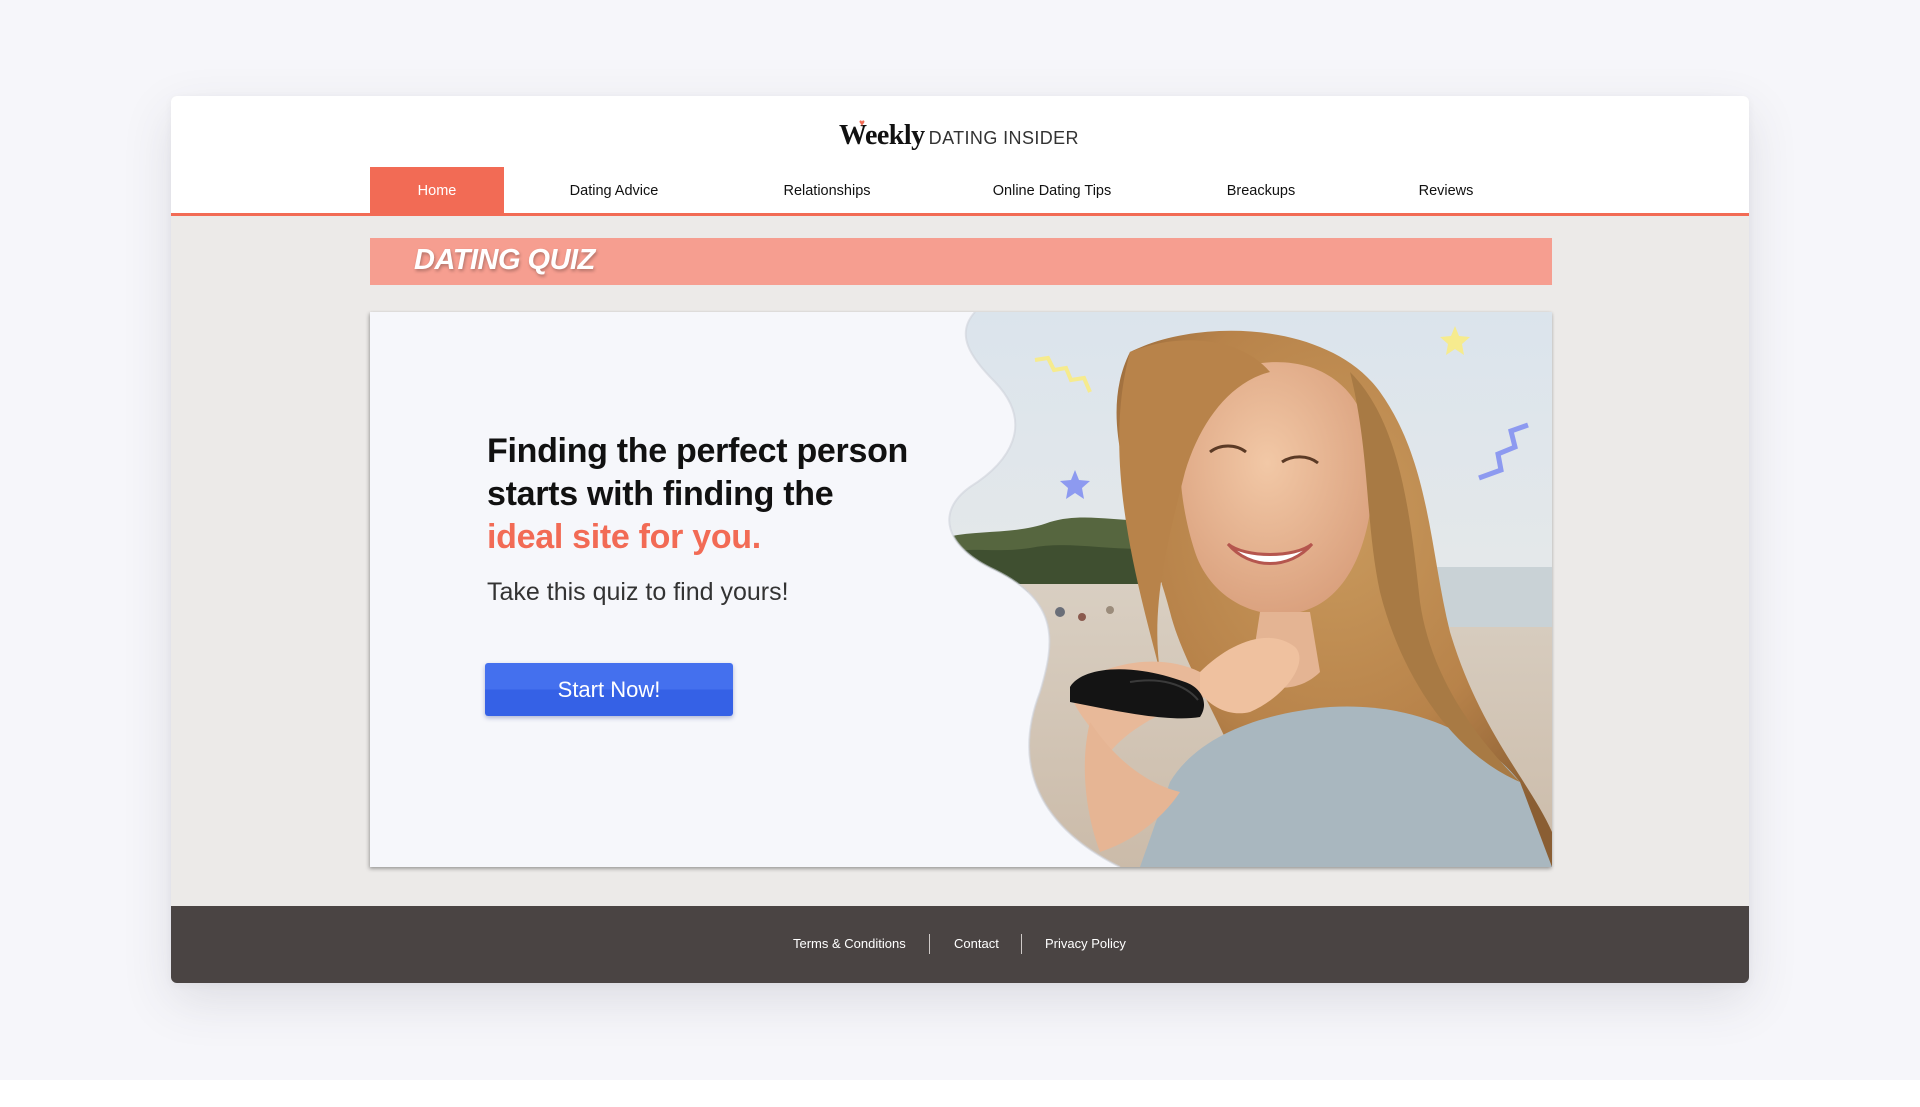 This screenshot has width=1920, height=1107. I want to click on quiz-banner: DATING QUIZ, so click(961, 261).